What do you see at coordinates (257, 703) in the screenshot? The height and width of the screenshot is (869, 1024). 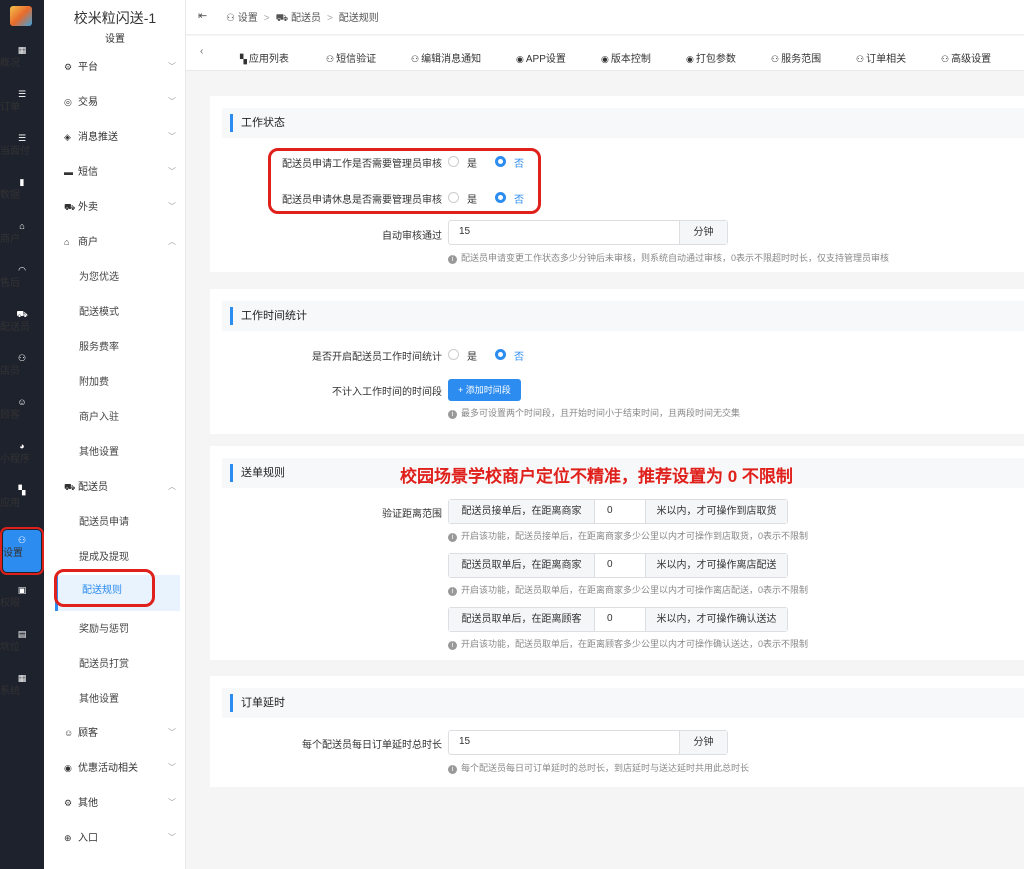 I see `section-title-order-delay: 订单延时` at bounding box center [257, 703].